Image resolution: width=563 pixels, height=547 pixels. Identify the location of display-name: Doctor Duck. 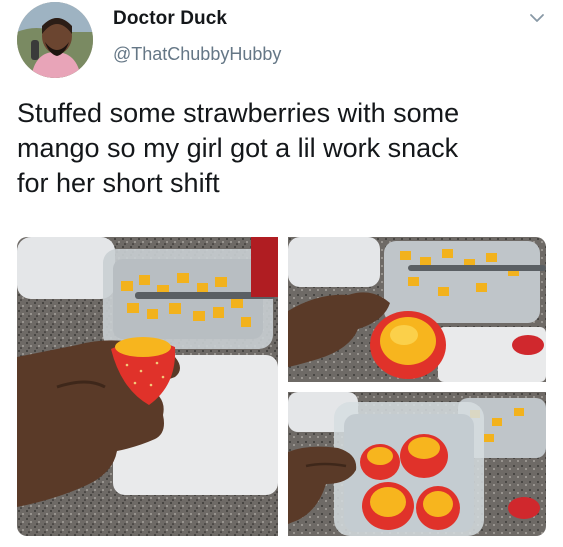
(170, 19).